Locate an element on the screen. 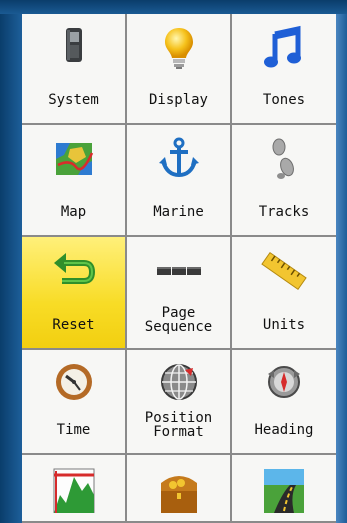 The width and height of the screenshot is (347, 523). road-icon is located at coordinates (284, 489).